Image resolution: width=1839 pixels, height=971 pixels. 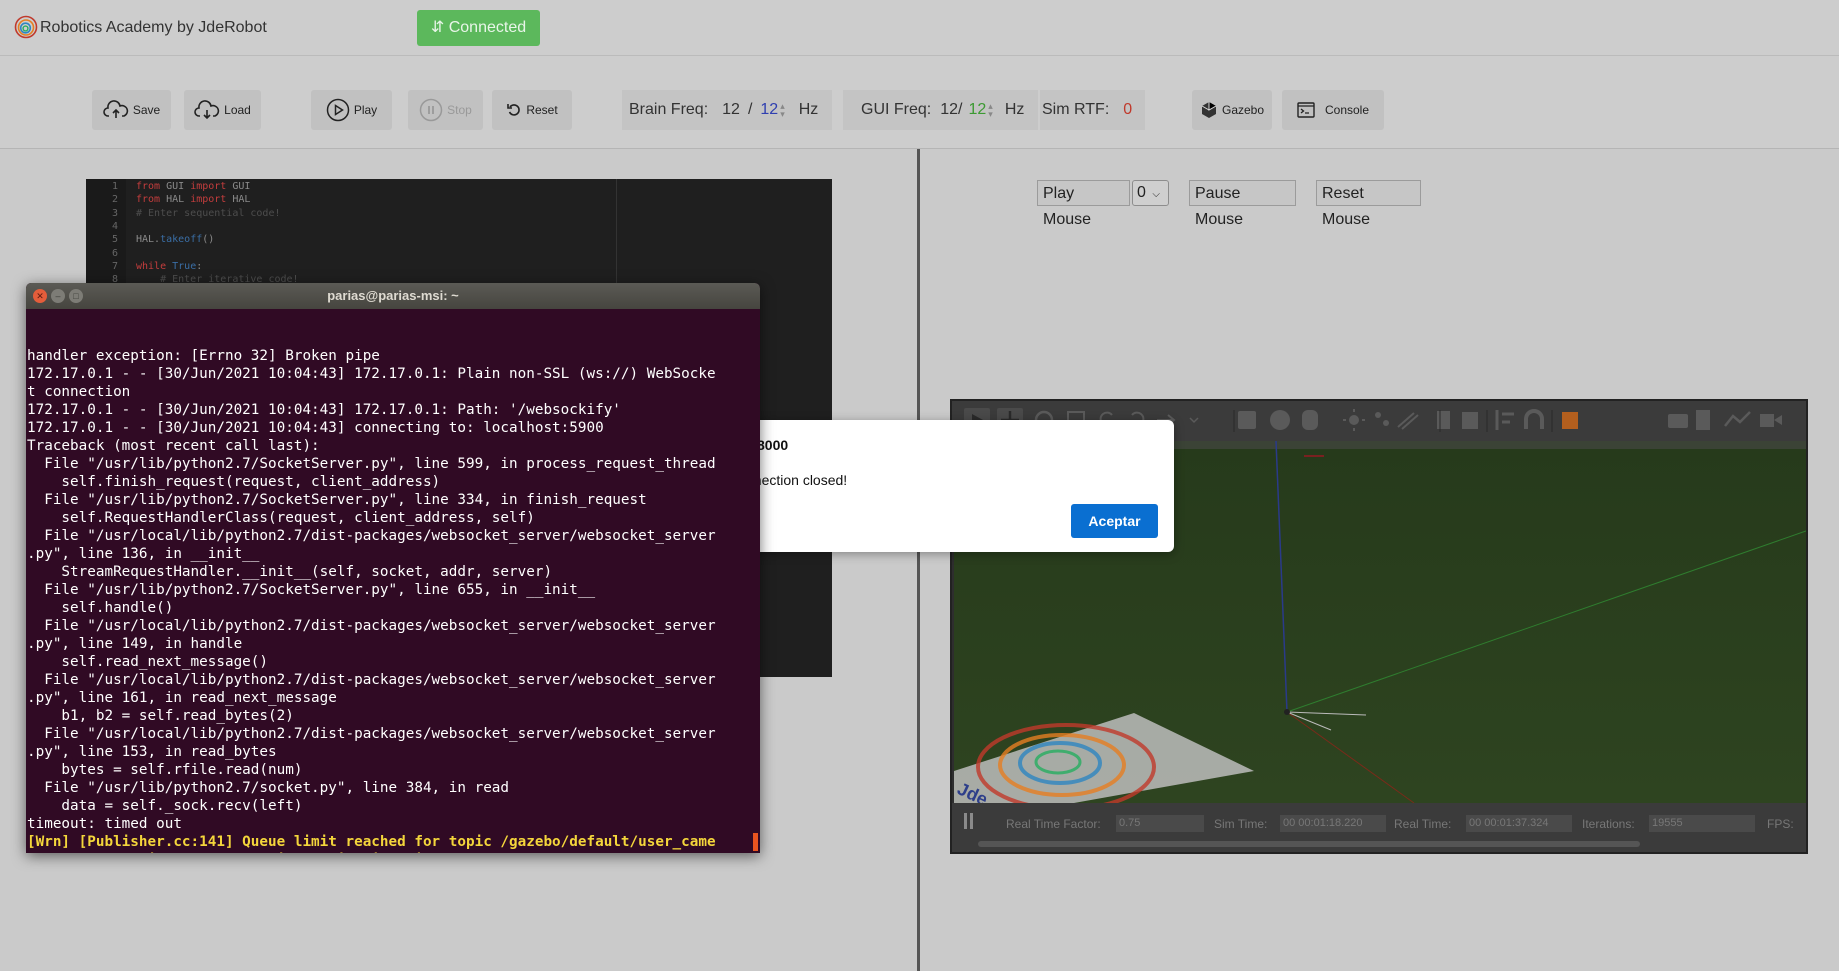 I want to click on gazebo-icon, so click(x=1209, y=110).